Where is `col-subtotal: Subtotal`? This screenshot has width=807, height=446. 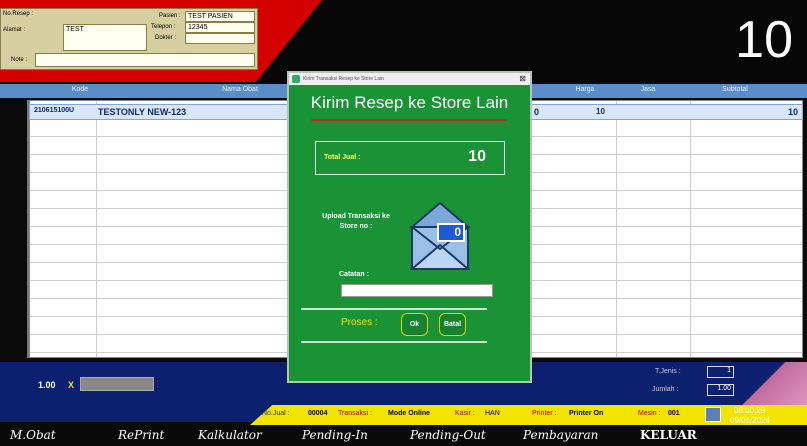 col-subtotal: Subtotal is located at coordinates (735, 89).